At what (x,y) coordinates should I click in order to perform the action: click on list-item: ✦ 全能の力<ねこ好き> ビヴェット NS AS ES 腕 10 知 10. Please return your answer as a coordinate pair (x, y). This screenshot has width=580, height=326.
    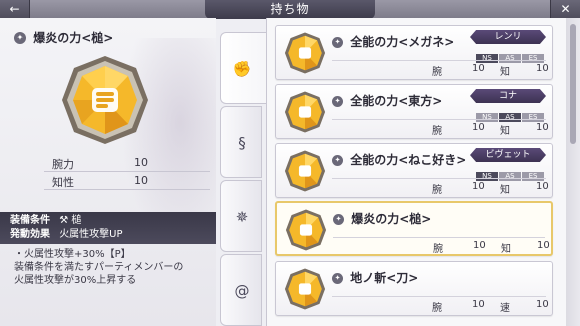
    Looking at the image, I should click on (414, 170).